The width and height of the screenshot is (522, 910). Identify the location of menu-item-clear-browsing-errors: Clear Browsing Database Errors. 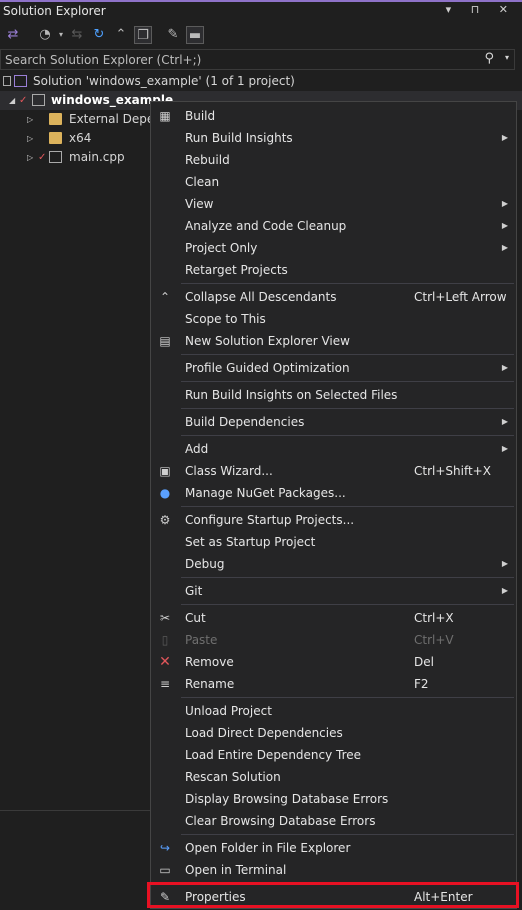
(333, 821).